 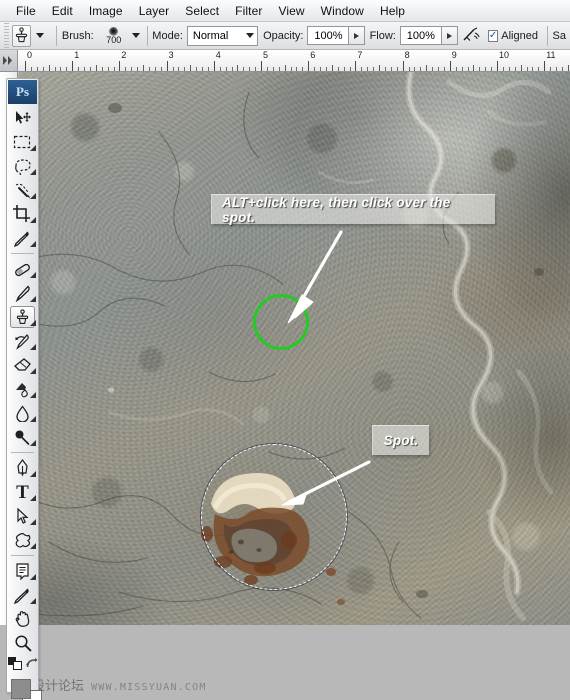 What do you see at coordinates (22, 35) in the screenshot?
I see `clone-stamp-icon` at bounding box center [22, 35].